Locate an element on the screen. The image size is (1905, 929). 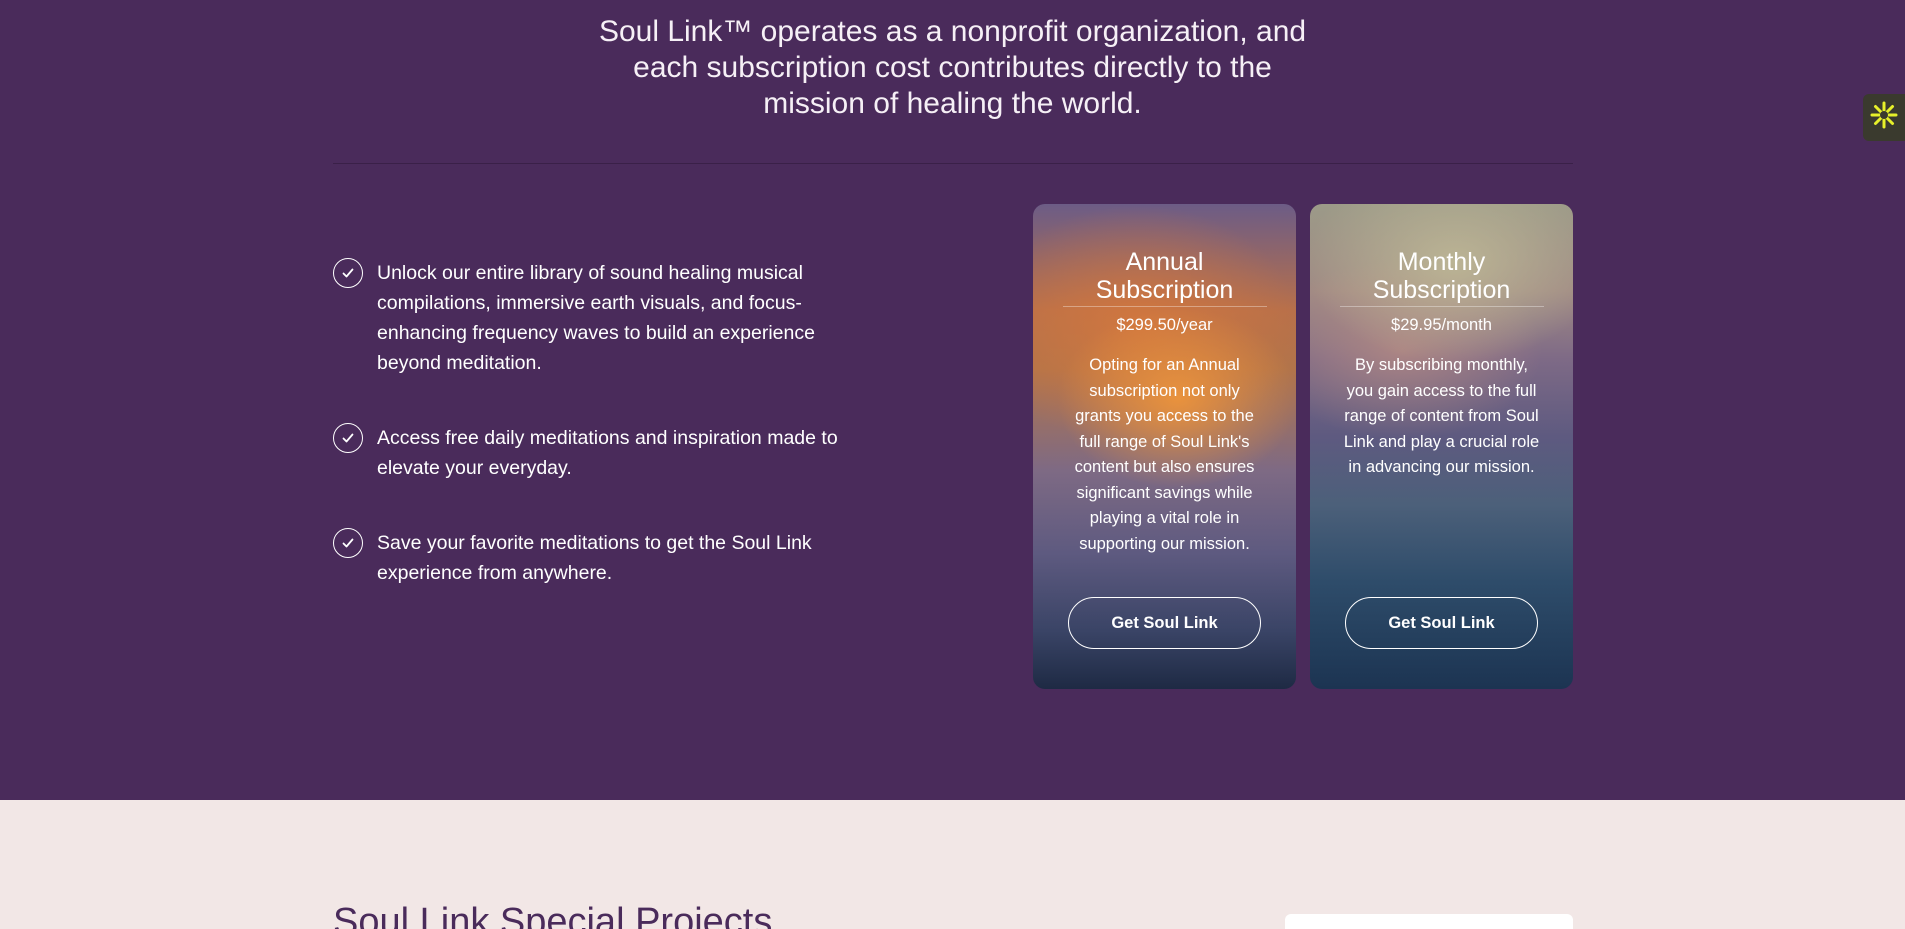
accessibility-widget-button is located at coordinates (1884, 117).